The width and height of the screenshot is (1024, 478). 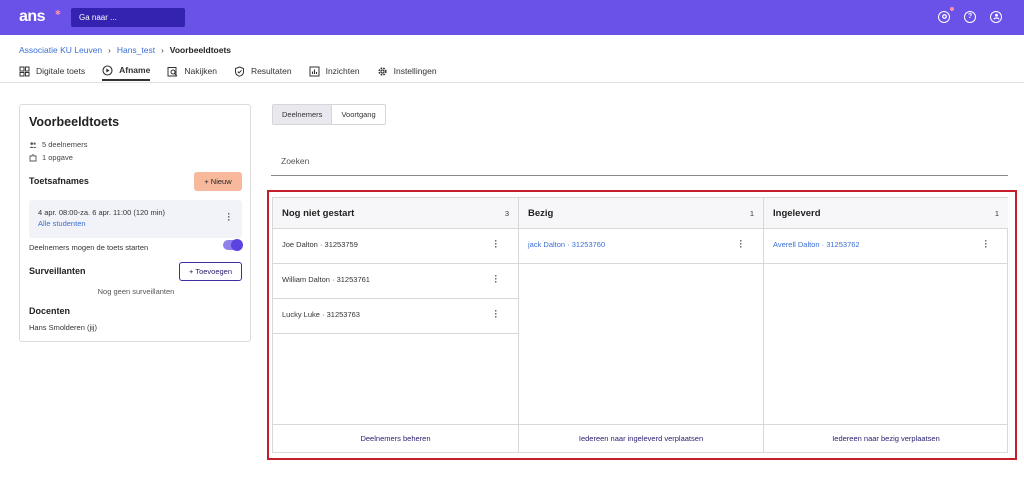 I want to click on move-all-to-ingeleverd-button: Iedereen naar ingeleverd verplaatsen, so click(x=641, y=438).